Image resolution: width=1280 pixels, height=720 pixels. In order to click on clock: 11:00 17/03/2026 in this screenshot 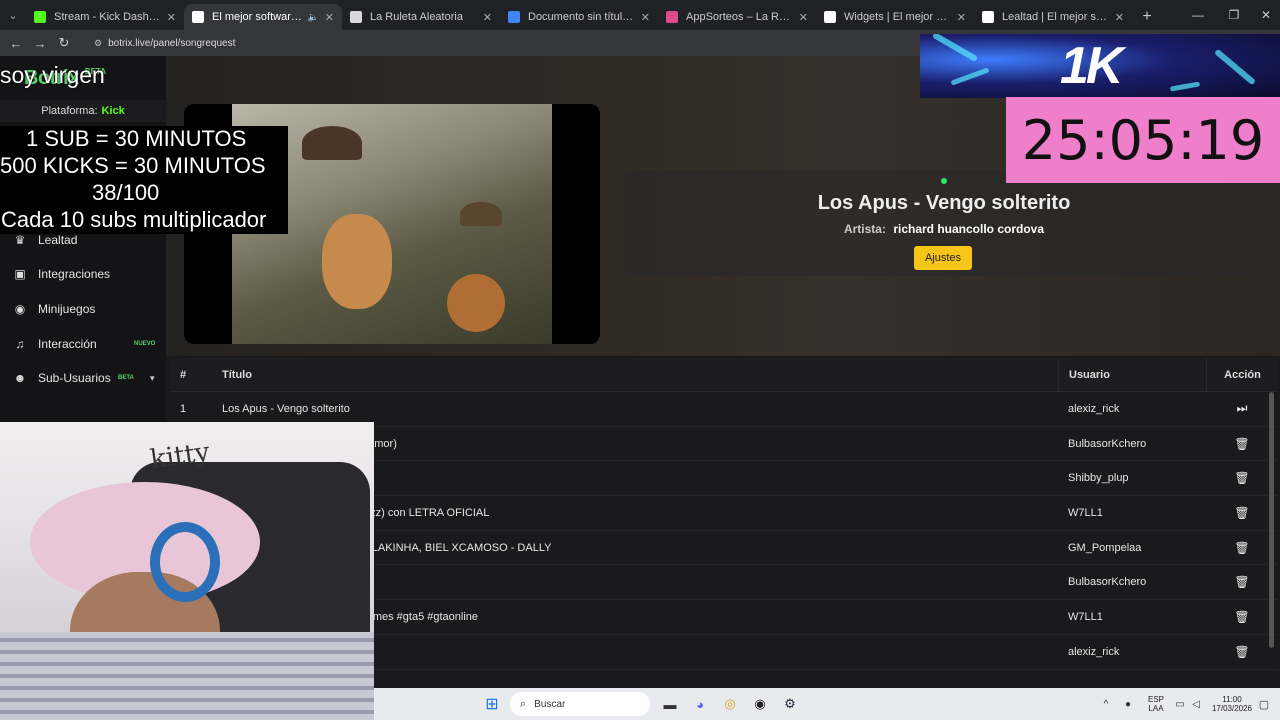, I will do `click(1232, 704)`.